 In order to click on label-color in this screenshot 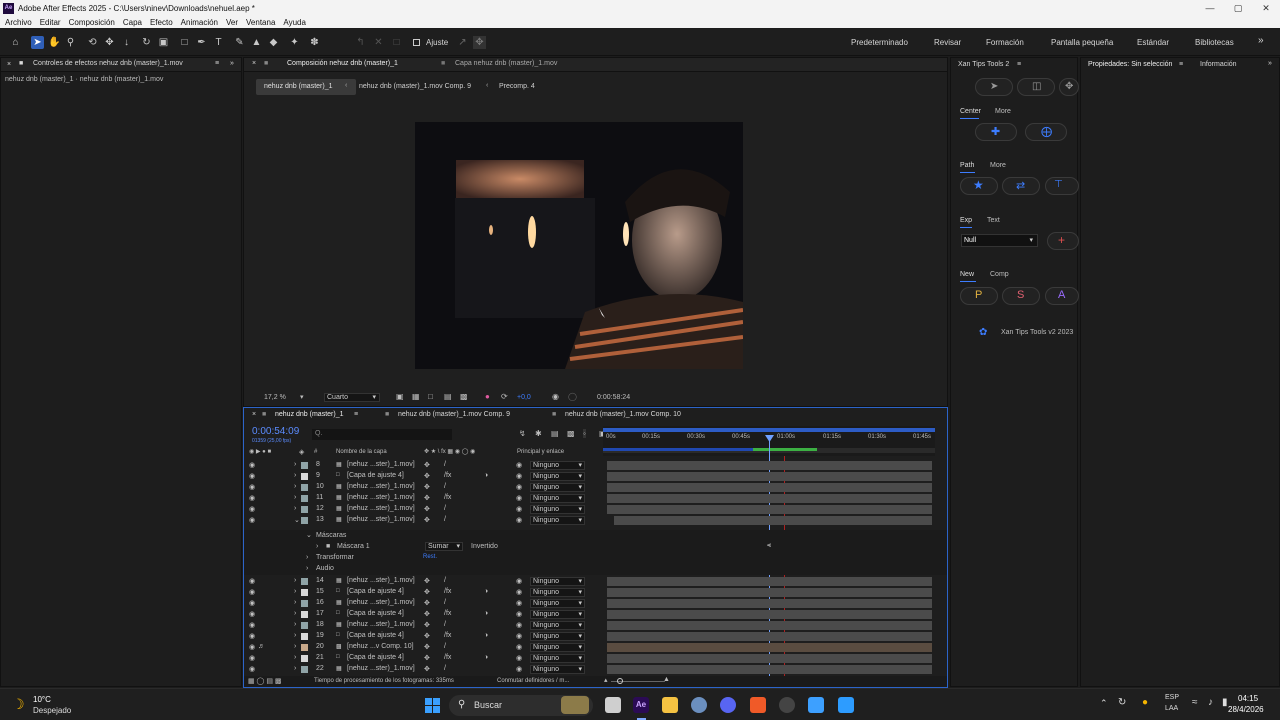, I will do `click(304, 487)`.